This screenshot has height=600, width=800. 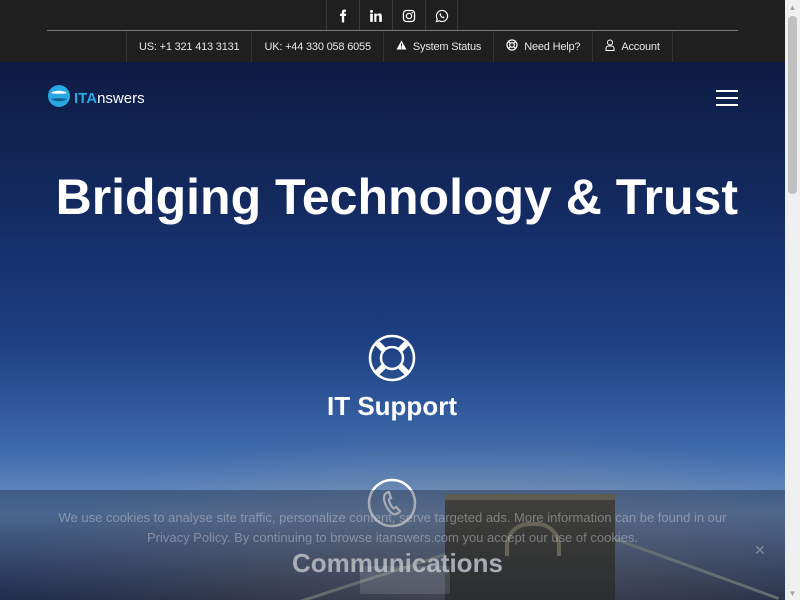 I want to click on account-link: Account, so click(x=632, y=46).